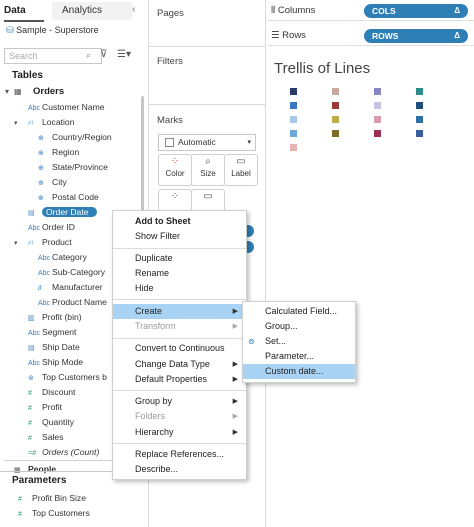 The width and height of the screenshot is (474, 527). Describe the element at coordinates (179, 288) in the screenshot. I see `menu-hide: Hide` at that location.